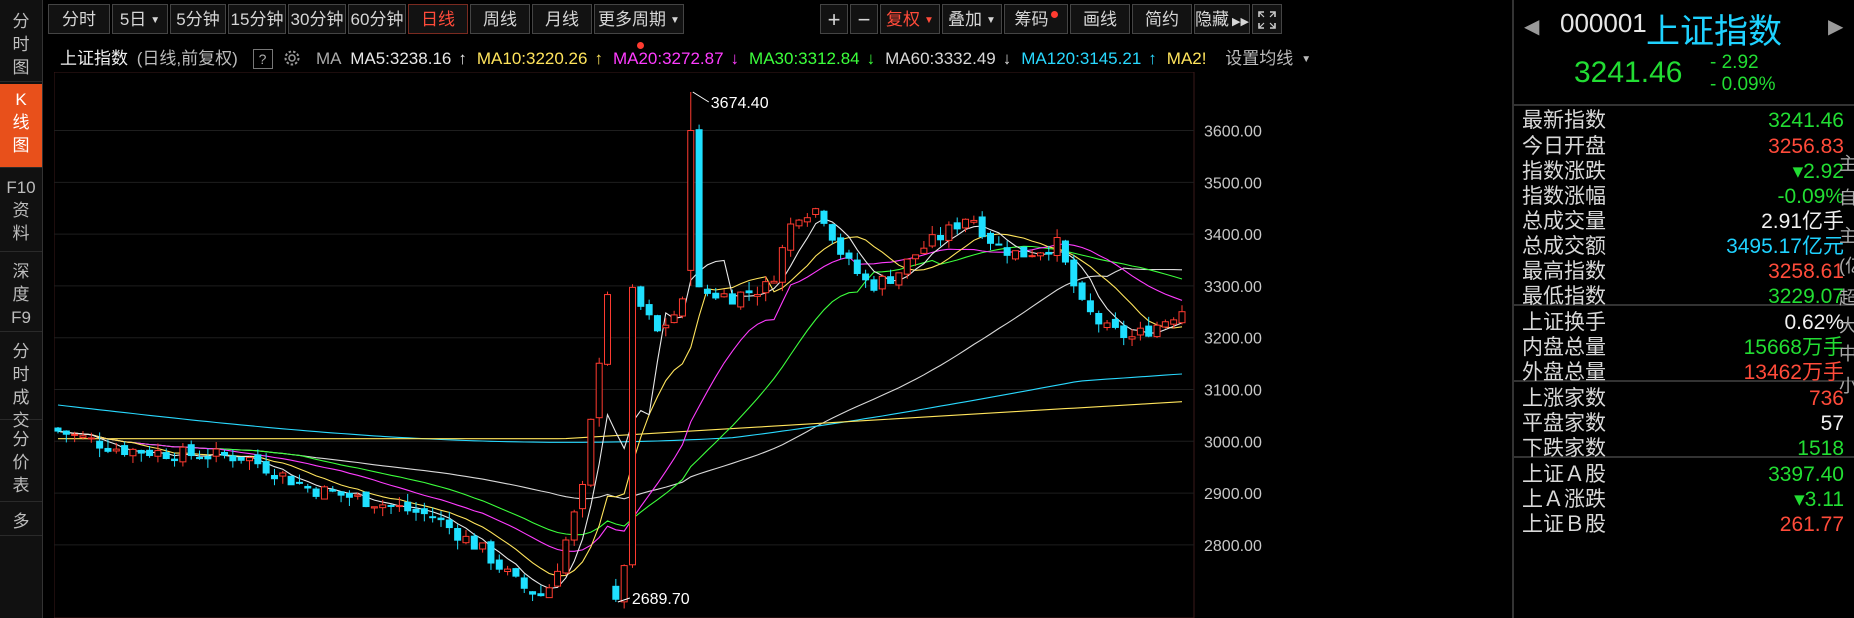 This screenshot has width=1854, height=618. Describe the element at coordinates (140, 19) in the screenshot. I see `tab-five-day: 5日 ▼` at that location.